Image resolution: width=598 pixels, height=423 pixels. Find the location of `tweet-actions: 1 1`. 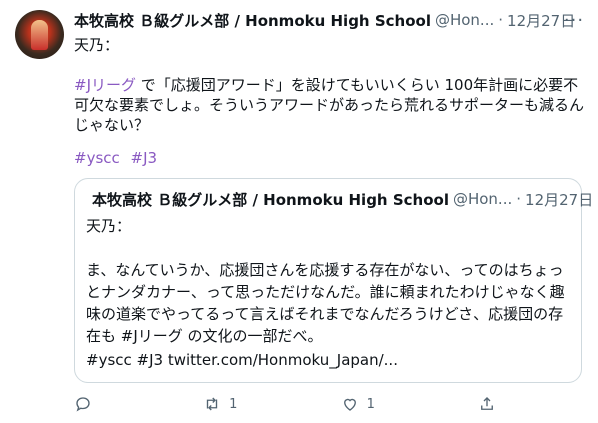

tweet-actions: 1 1 is located at coordinates (289, 404).